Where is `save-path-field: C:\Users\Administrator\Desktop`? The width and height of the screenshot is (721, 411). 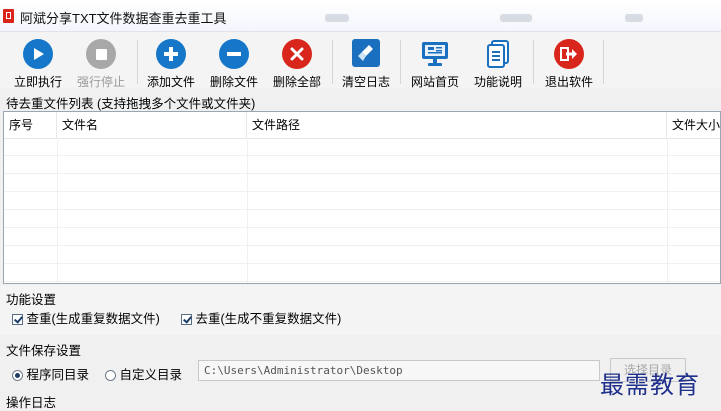 save-path-field: C:\Users\Administrator\Desktop is located at coordinates (399, 370).